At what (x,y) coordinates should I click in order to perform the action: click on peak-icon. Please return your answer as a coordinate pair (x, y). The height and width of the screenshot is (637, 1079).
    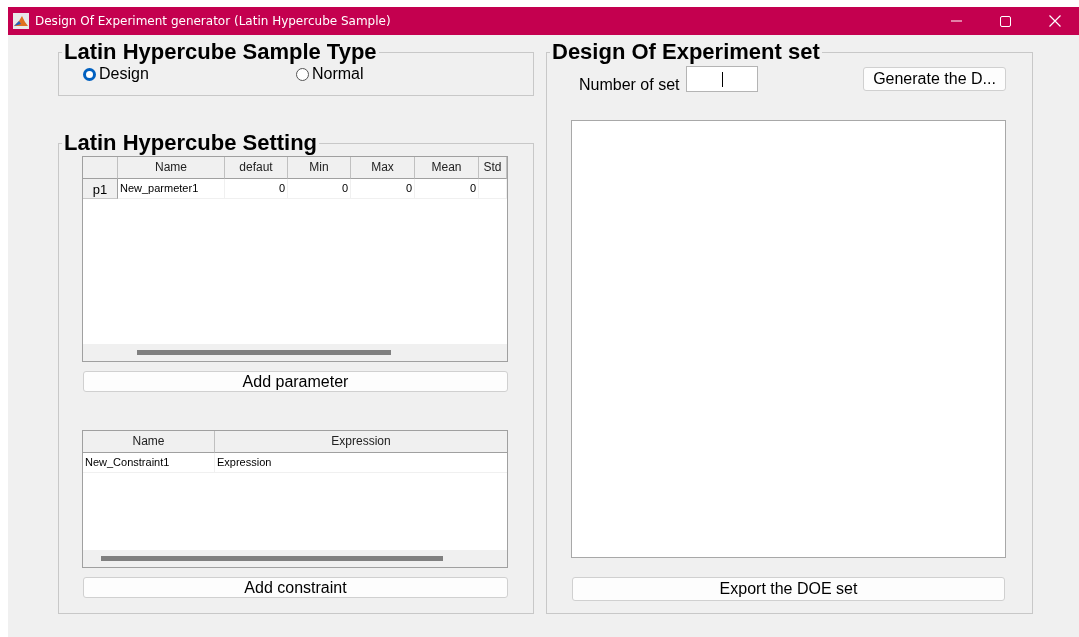
    Looking at the image, I should click on (21, 21).